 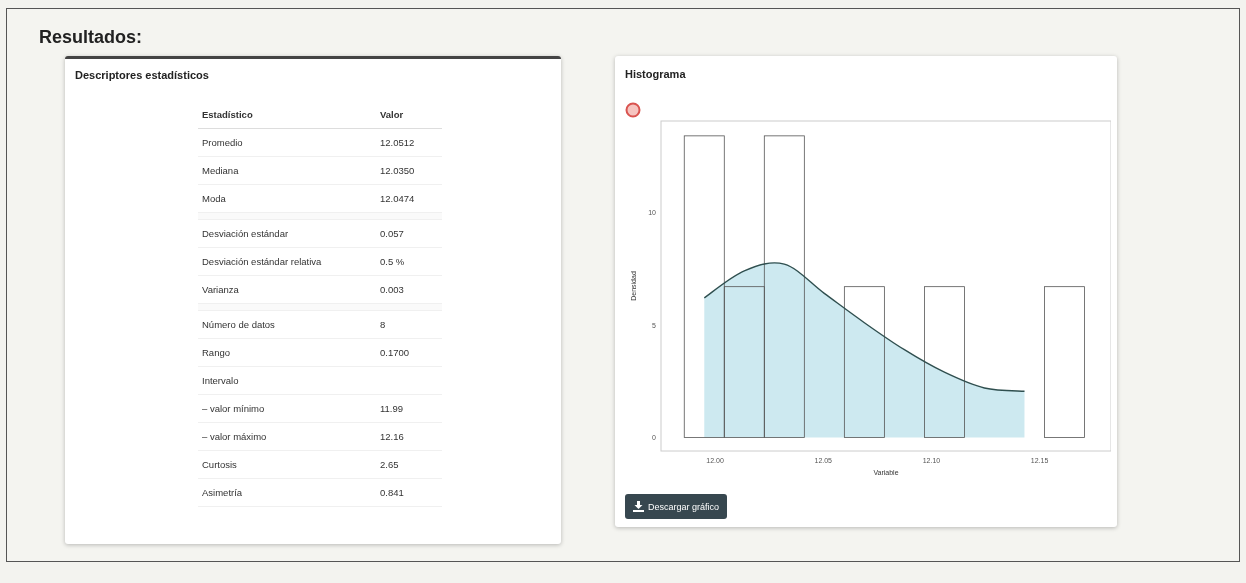 I want to click on download-button: Descargar gráfico, so click(x=676, y=506).